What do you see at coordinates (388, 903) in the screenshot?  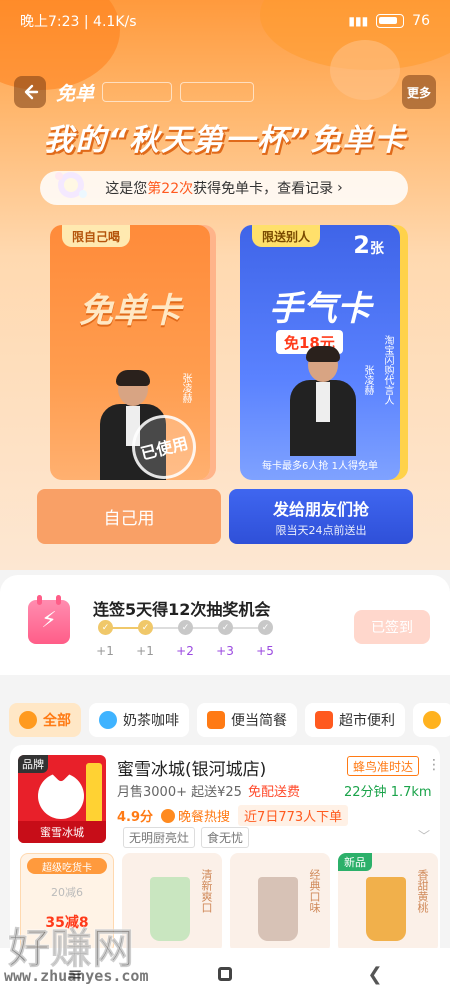 I see `product-thumb: 新品 香甜黄桃` at bounding box center [388, 903].